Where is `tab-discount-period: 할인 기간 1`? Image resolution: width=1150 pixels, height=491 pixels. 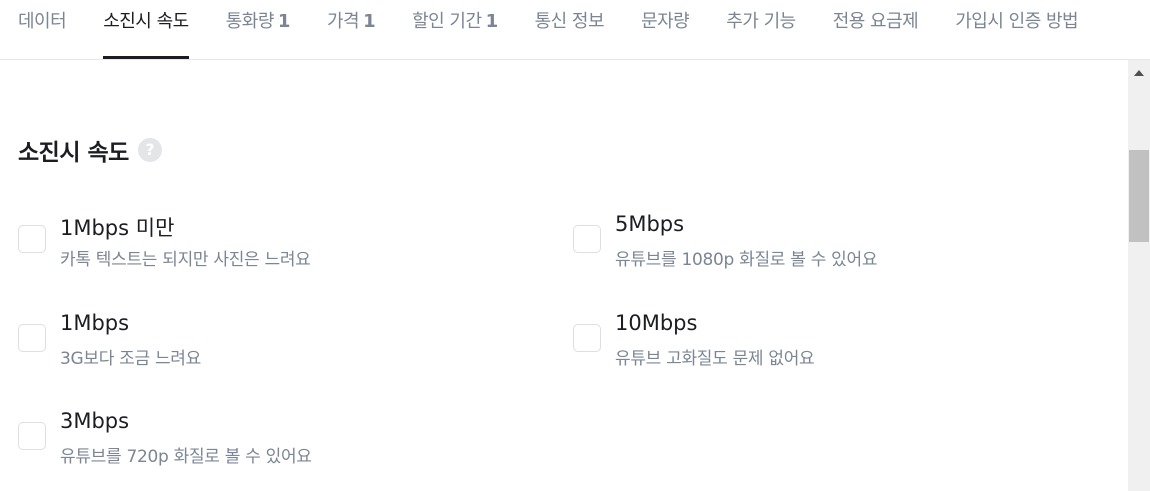 tab-discount-period: 할인 기간 1 is located at coordinates (455, 29).